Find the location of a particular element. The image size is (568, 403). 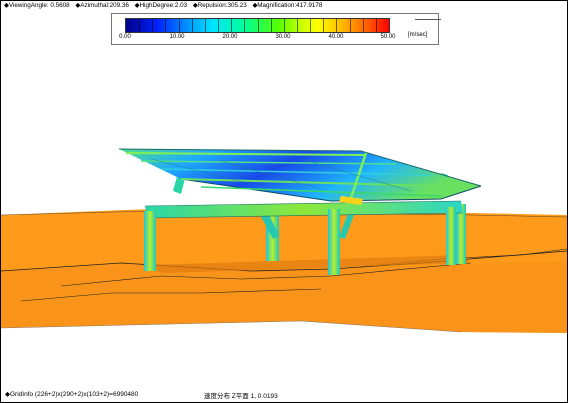

plane-label: 速度分布 Z平面 1, 0.0193 is located at coordinates (241, 396).